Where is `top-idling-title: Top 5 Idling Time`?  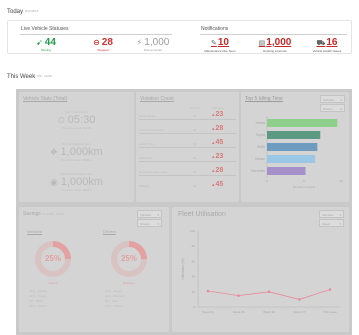
top-idling-title: Top 5 Idling Time is located at coordinates (264, 99).